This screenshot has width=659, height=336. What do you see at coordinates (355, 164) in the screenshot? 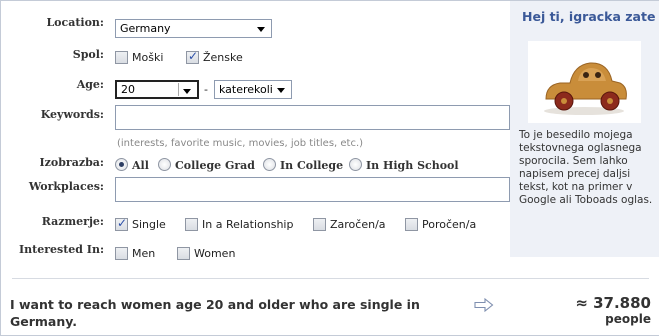
I see `education-high-school-radio` at bounding box center [355, 164].